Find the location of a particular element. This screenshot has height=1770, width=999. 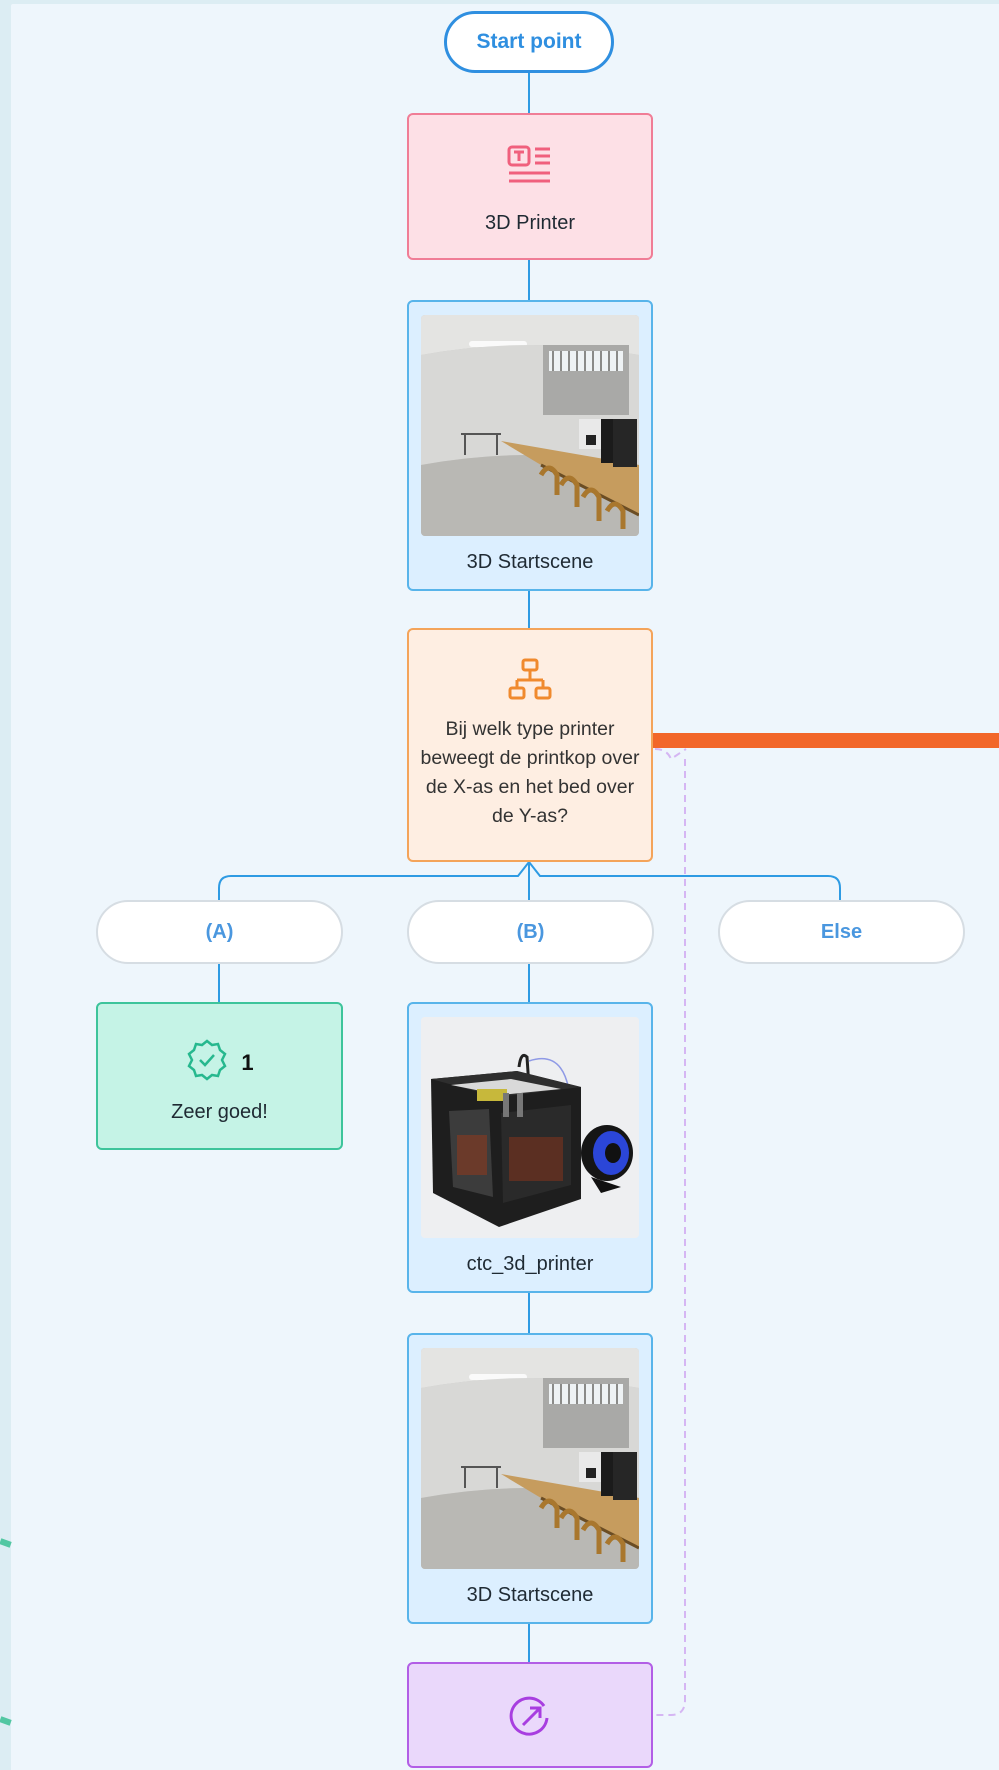

score-node: 1 Zeer goed! is located at coordinates (219, 1076).